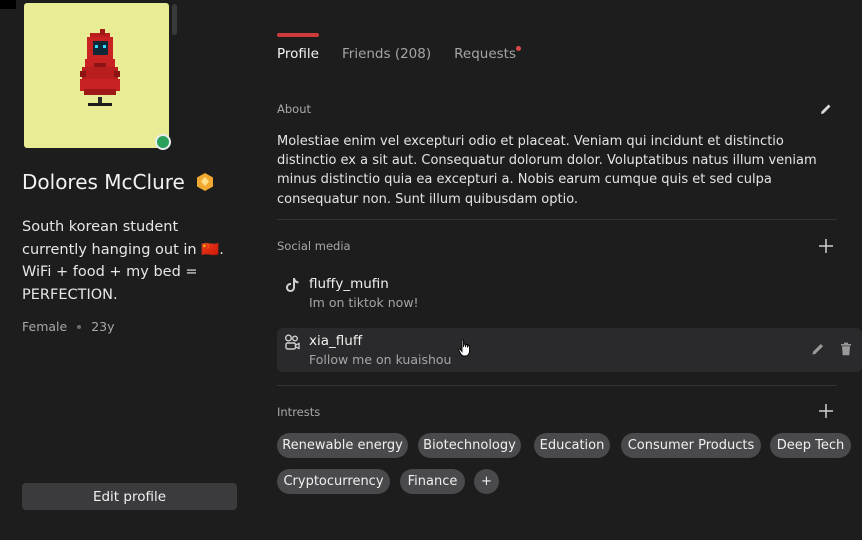  Describe the element at coordinates (100, 67) in the screenshot. I see `avatar-pixel-character` at that location.